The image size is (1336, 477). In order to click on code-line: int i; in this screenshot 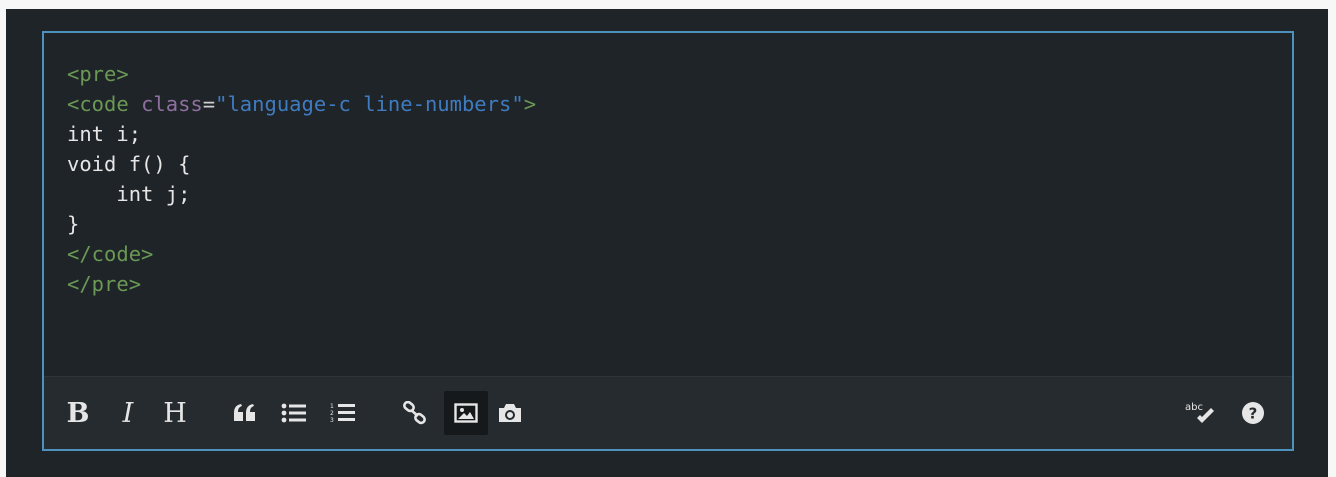, I will do `click(679, 134)`.